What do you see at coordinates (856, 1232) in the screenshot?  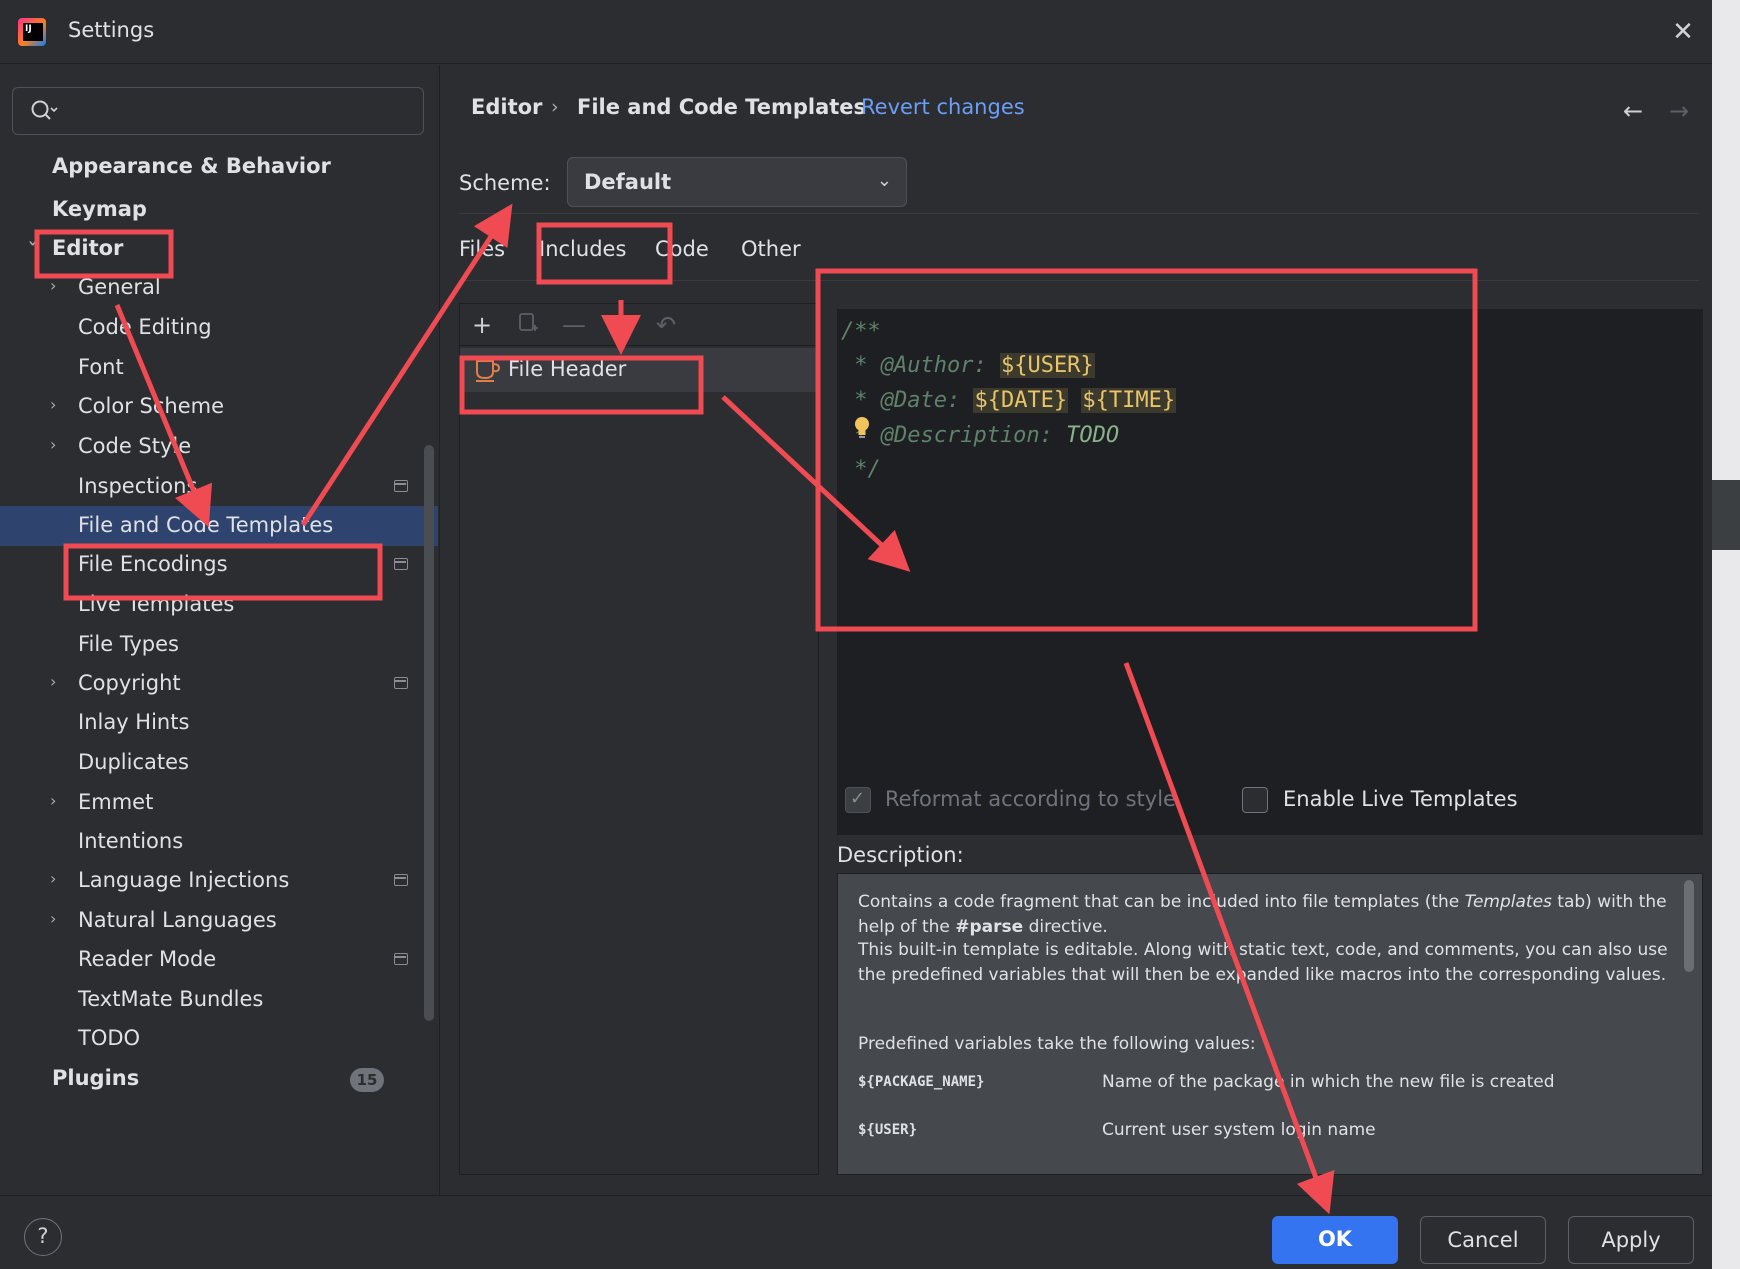 I see `dialog-button-bar: ? OK Cancel Apply` at bounding box center [856, 1232].